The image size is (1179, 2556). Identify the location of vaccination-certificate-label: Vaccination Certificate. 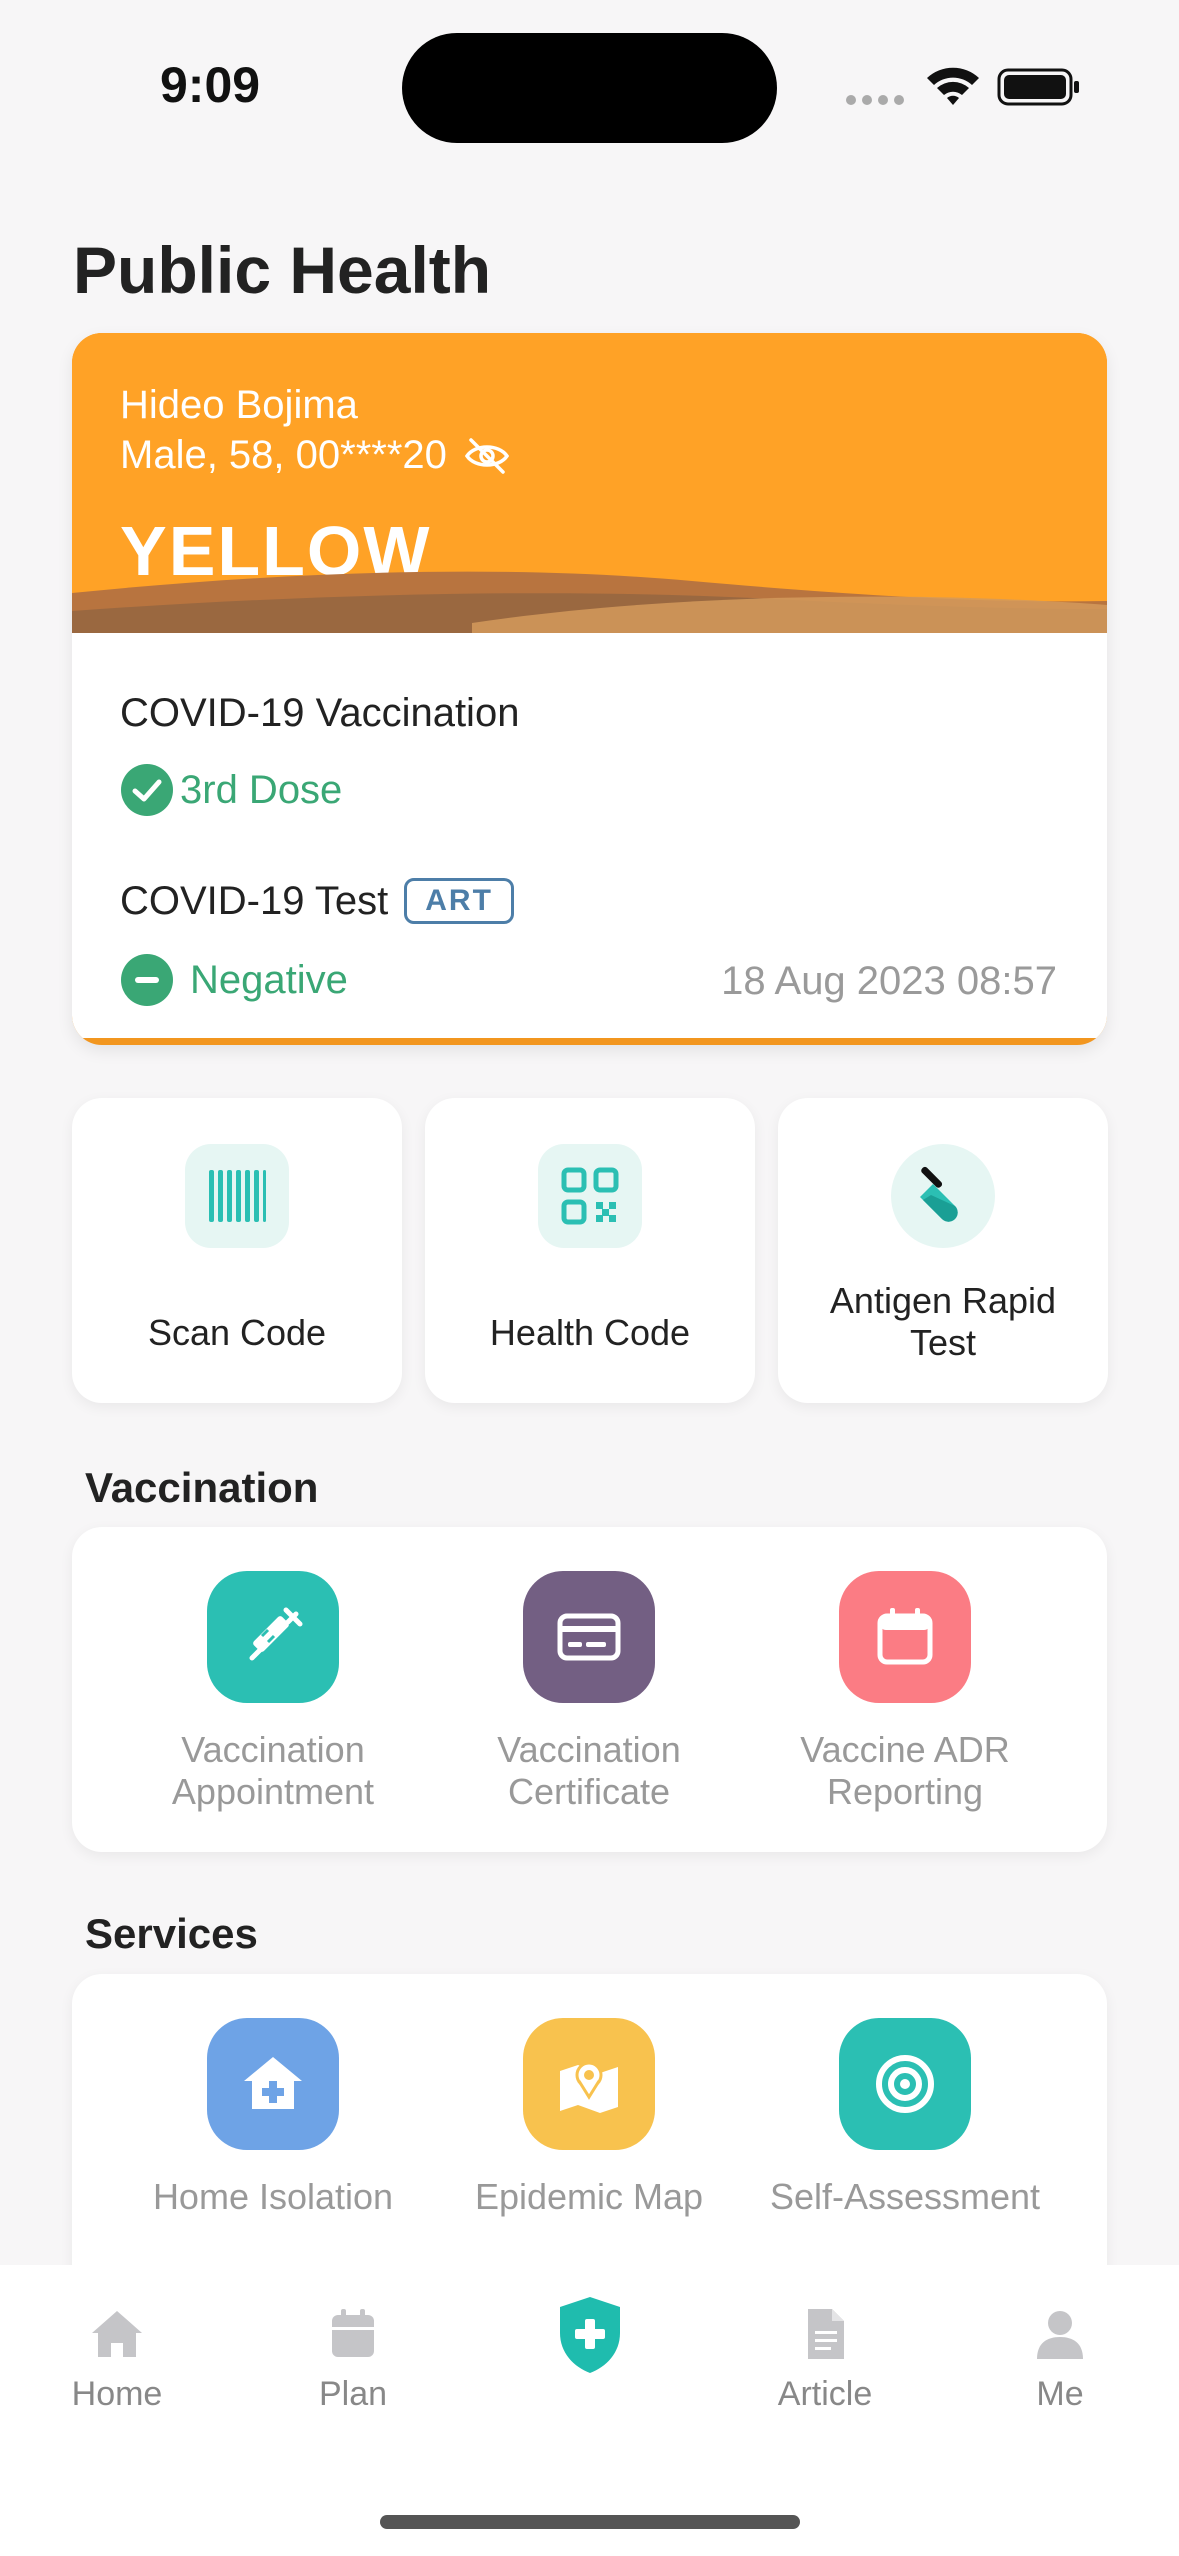
(589, 1771).